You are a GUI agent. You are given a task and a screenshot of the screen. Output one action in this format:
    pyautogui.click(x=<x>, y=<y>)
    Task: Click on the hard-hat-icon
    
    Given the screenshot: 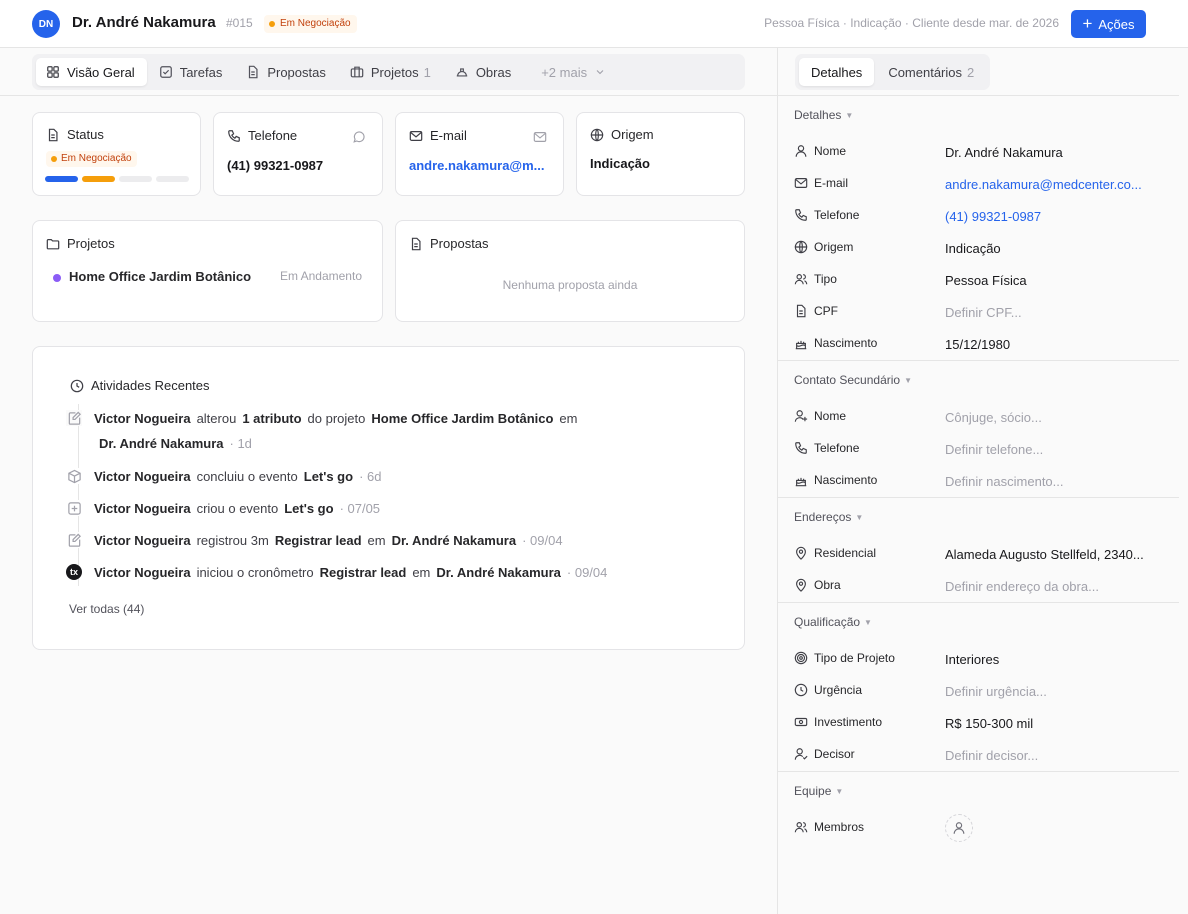 What is the action you would take?
    pyautogui.click(x=462, y=72)
    